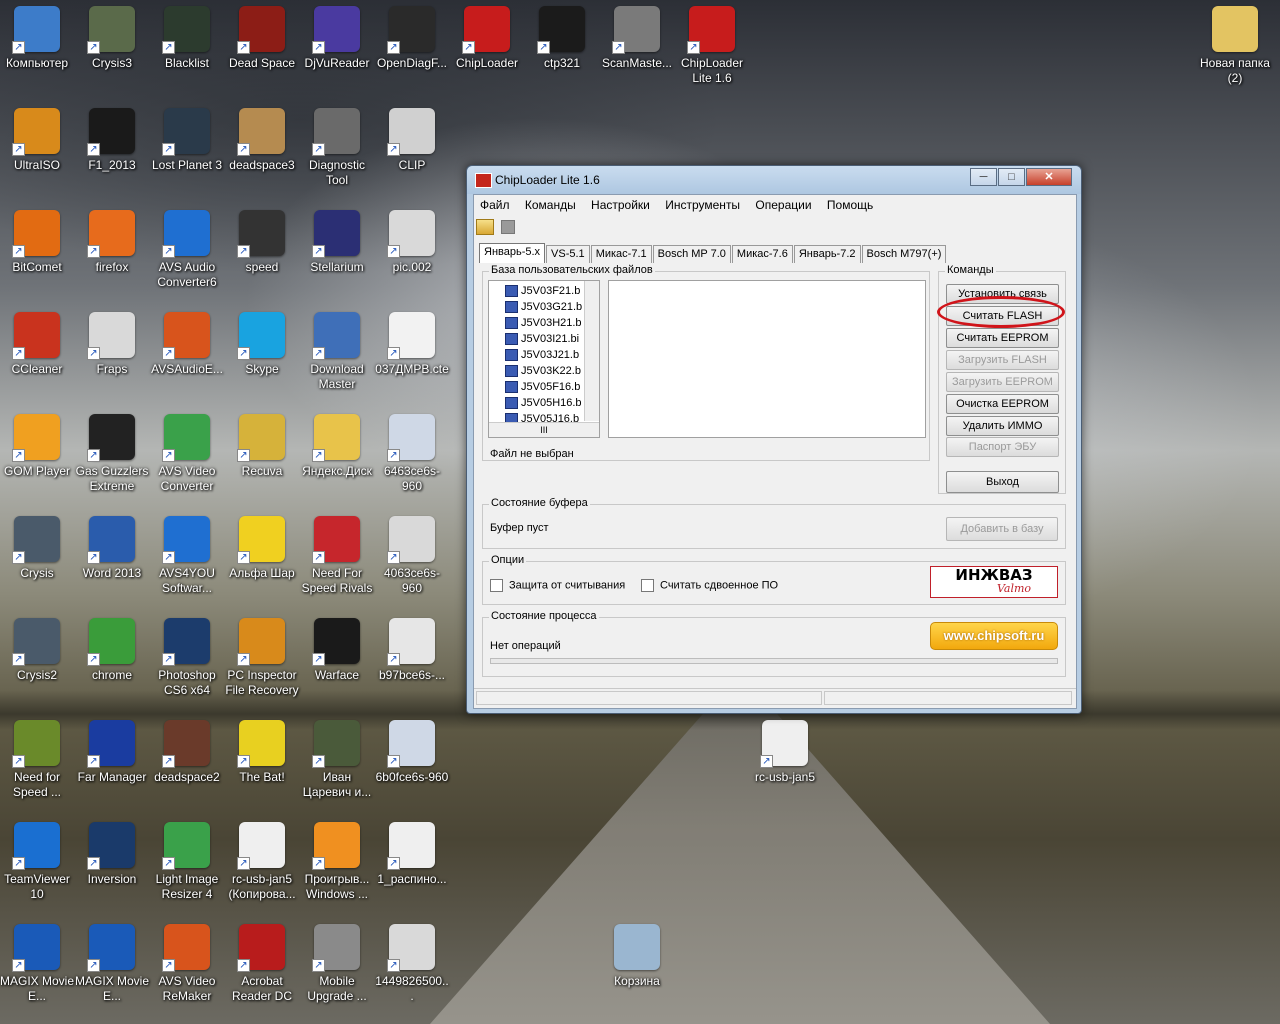 This screenshot has height=1024, width=1280. Describe the element at coordinates (762, 254) in the screenshot. I see `tab-mikas-76: Микас-7.6` at that location.